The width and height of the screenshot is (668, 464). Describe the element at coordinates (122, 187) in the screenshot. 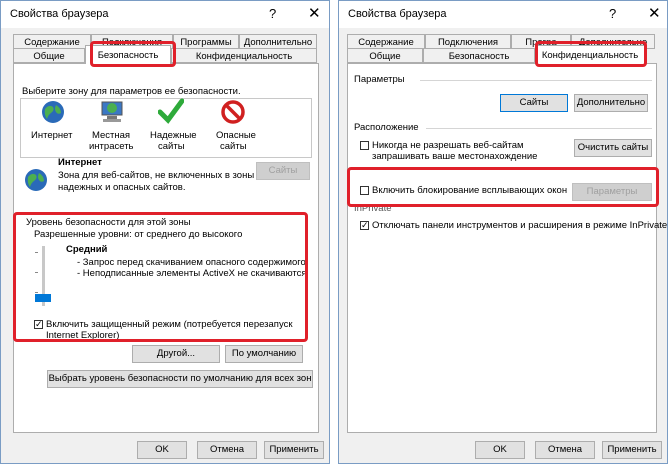

I see `zone-desc-line2: надежных и опасных сайтов.` at that location.